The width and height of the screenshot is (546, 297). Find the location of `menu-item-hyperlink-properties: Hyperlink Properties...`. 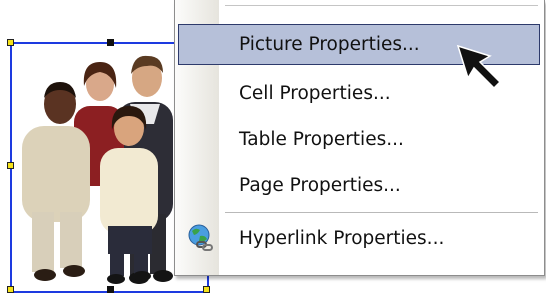

menu-item-hyperlink-properties: Hyperlink Properties... is located at coordinates (359, 238).